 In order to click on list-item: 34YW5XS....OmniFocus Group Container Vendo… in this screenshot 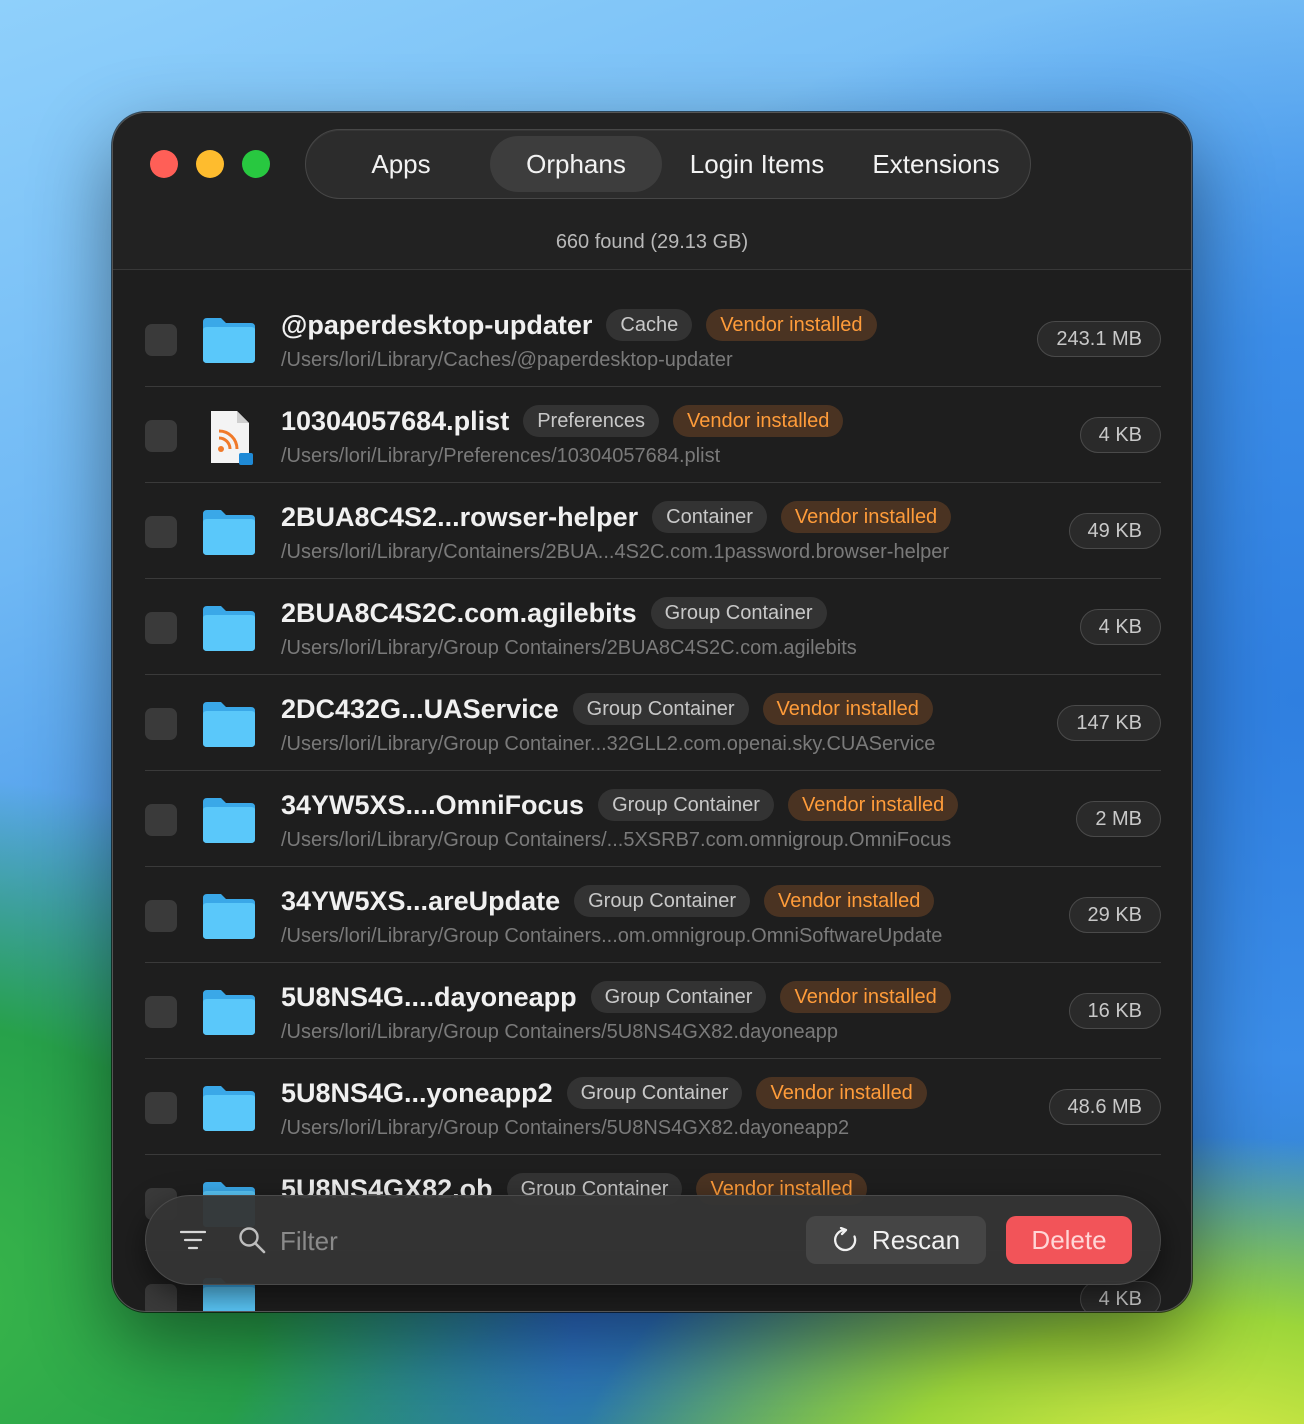, I will do `click(653, 819)`.